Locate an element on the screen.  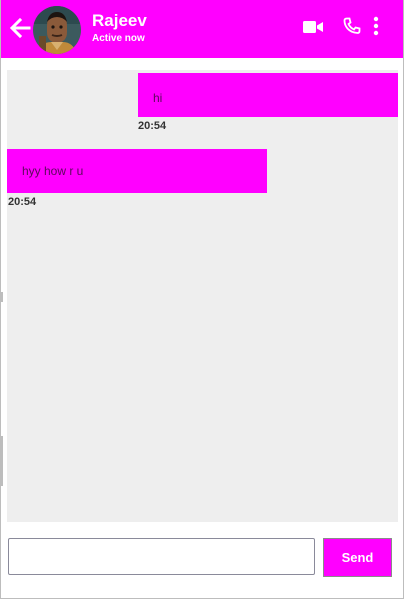
more-options-button is located at coordinates (376, 26).